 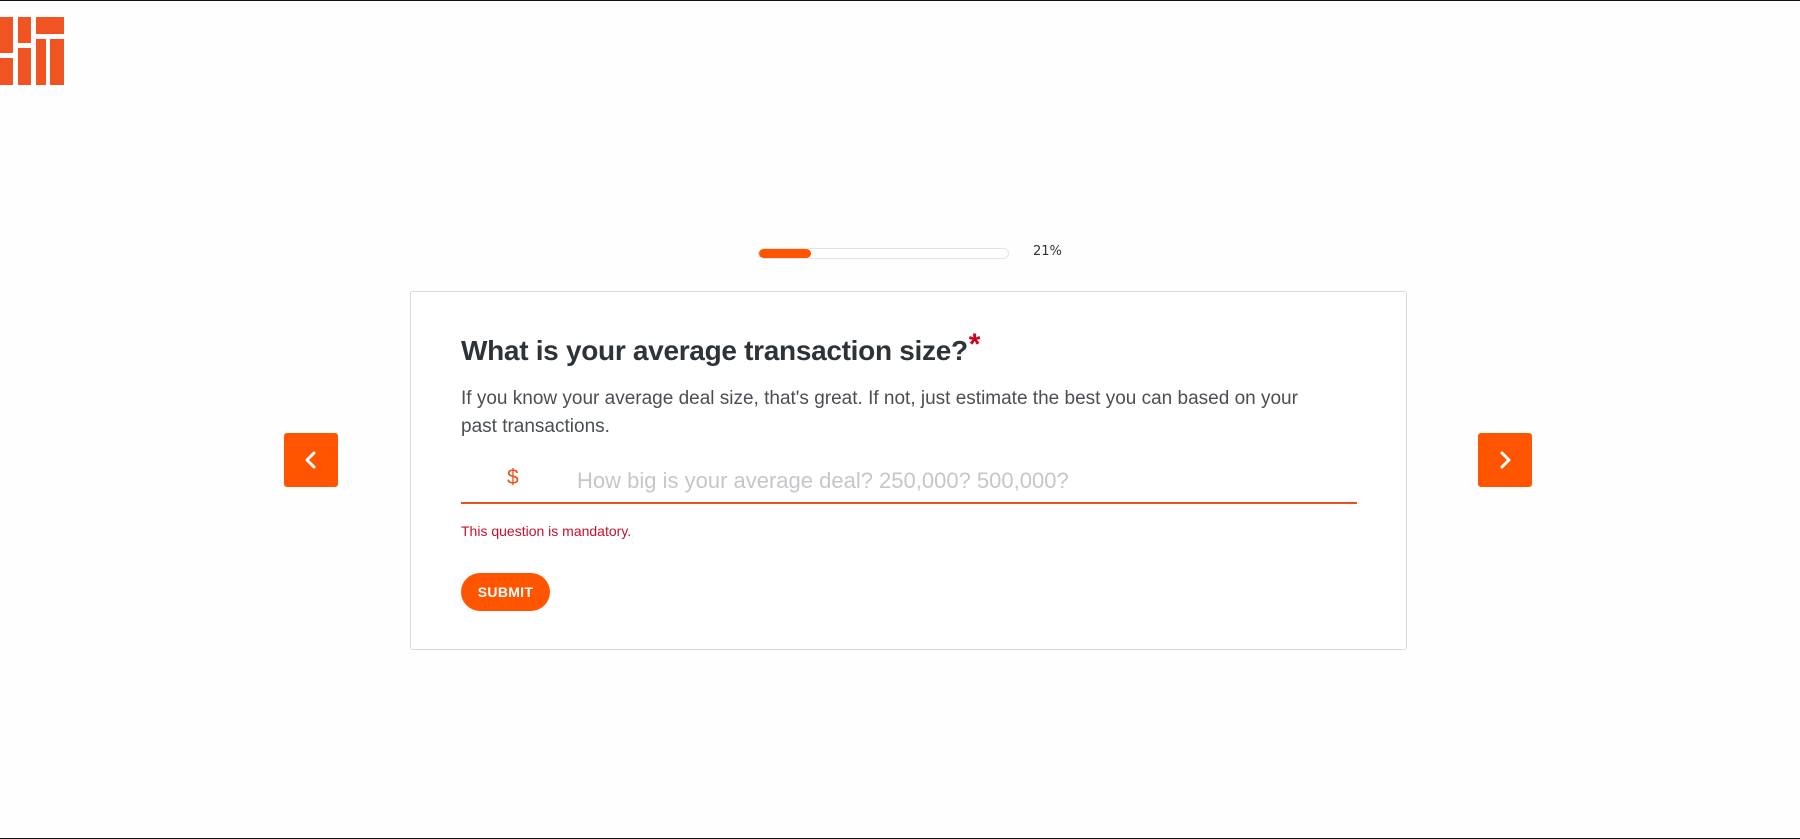 What do you see at coordinates (505, 592) in the screenshot?
I see `submit-button: SUBMIT` at bounding box center [505, 592].